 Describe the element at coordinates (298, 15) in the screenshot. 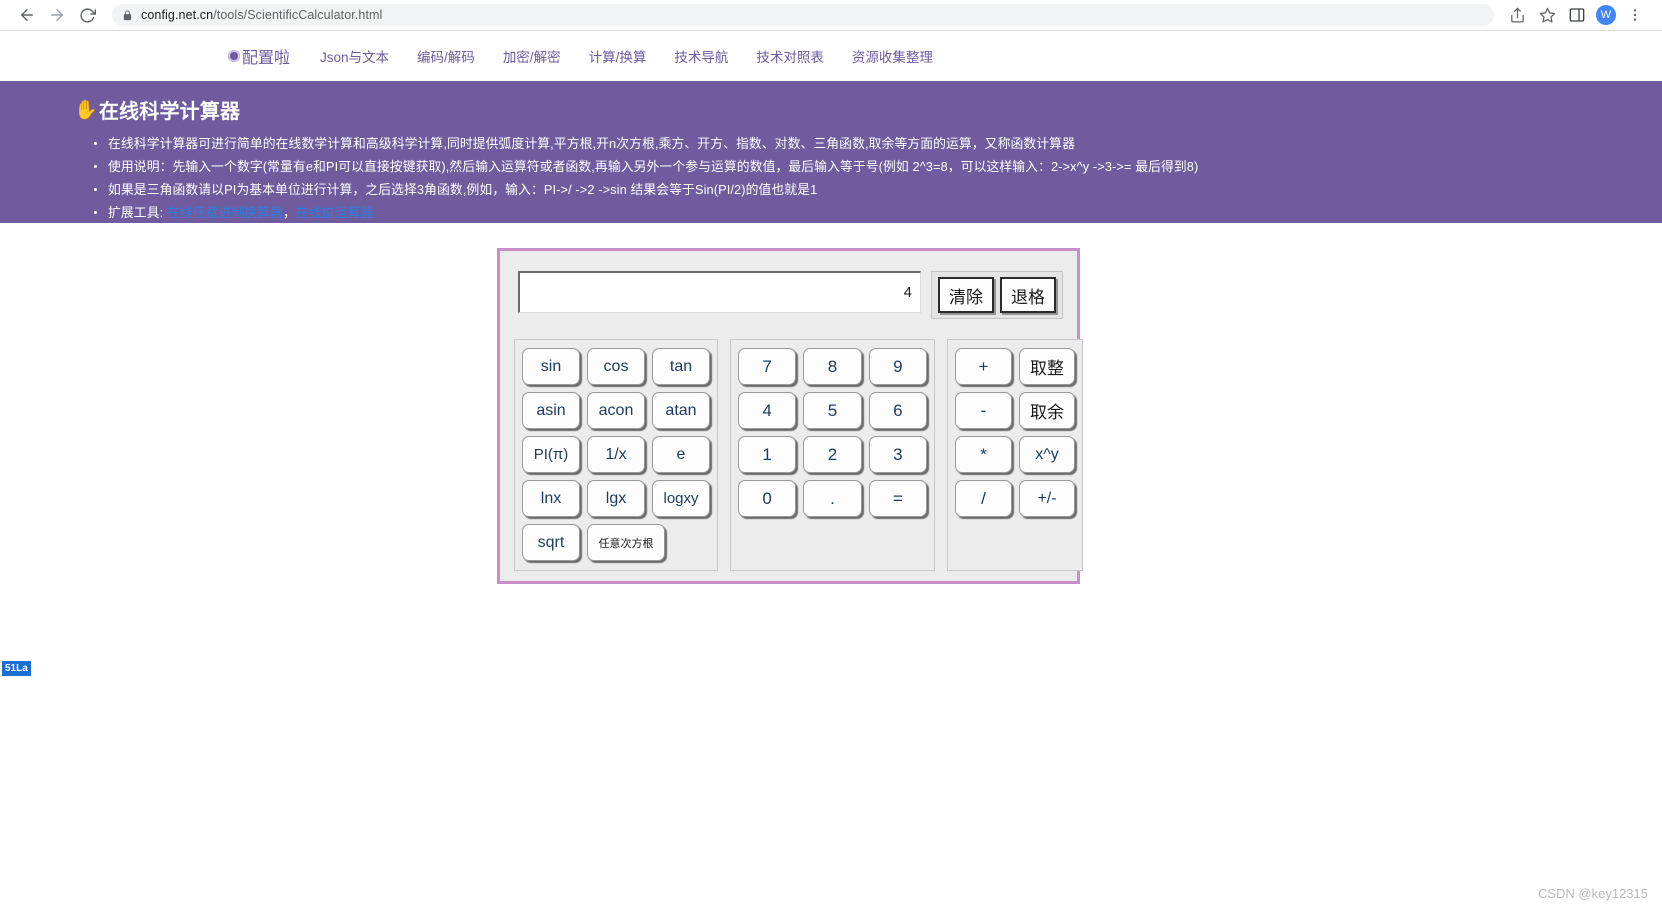

I see `url-path: /tools/ScientificCalculator.html` at that location.